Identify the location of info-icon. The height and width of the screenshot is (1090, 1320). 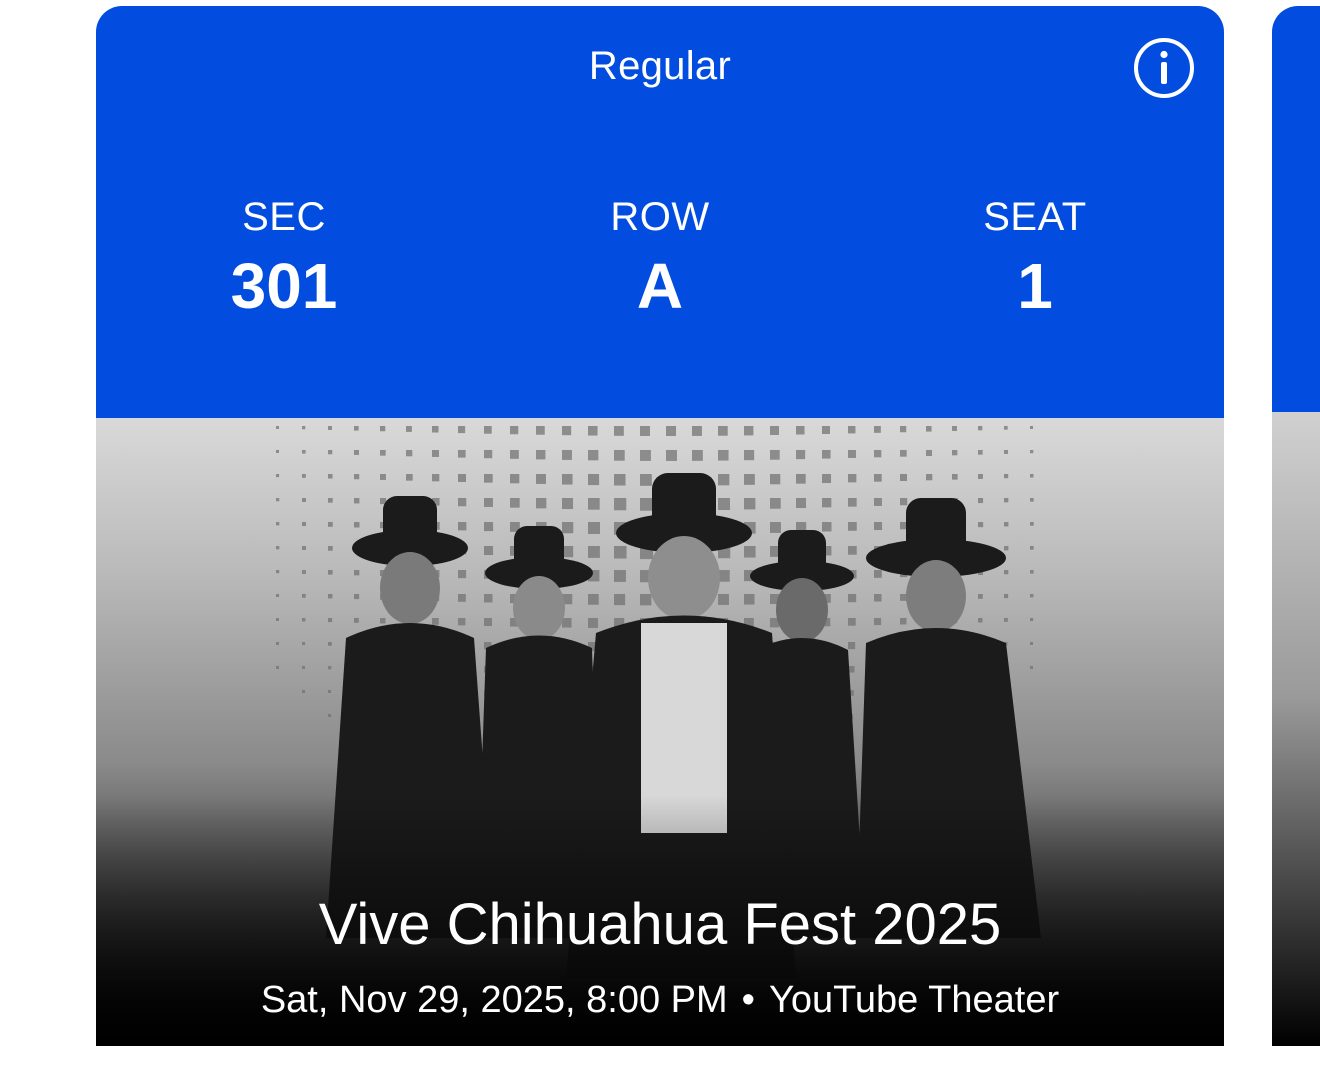
(1164, 68).